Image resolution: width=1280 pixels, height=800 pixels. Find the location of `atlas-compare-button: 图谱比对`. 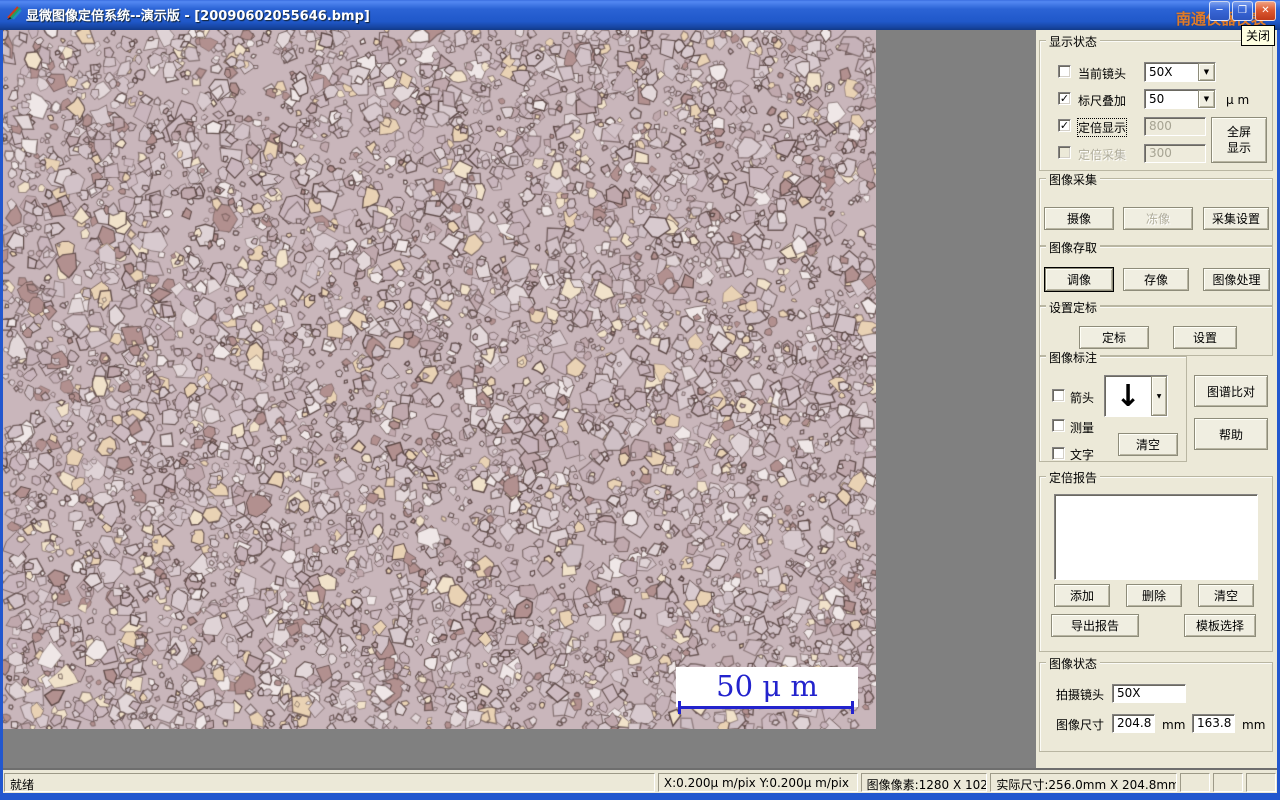

atlas-compare-button: 图谱比对 is located at coordinates (1231, 391).